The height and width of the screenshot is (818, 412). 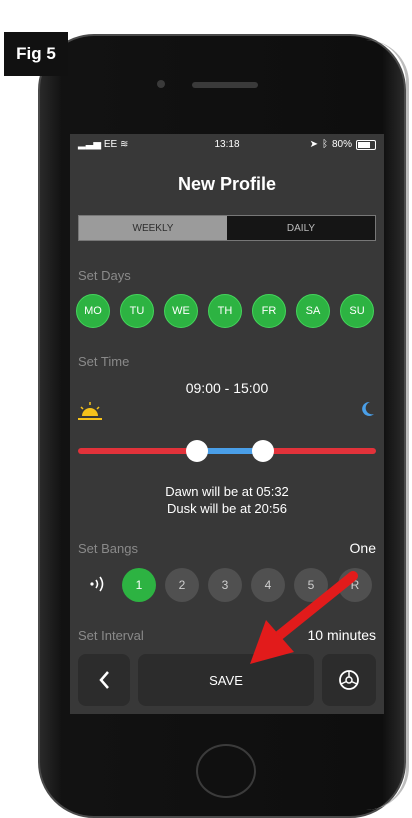 I want to click on status-right: ➤ ᛒ 80%, so click(x=343, y=144).